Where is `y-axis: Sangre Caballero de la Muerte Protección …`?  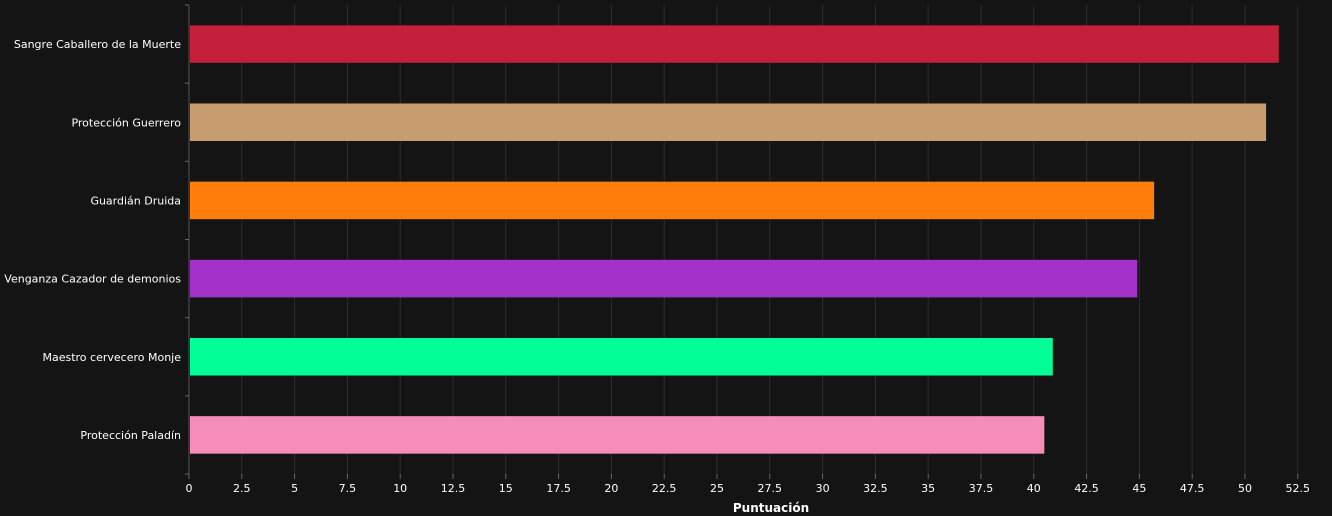 y-axis: Sangre Caballero de la Muerte Protección … is located at coordinates (97, 239).